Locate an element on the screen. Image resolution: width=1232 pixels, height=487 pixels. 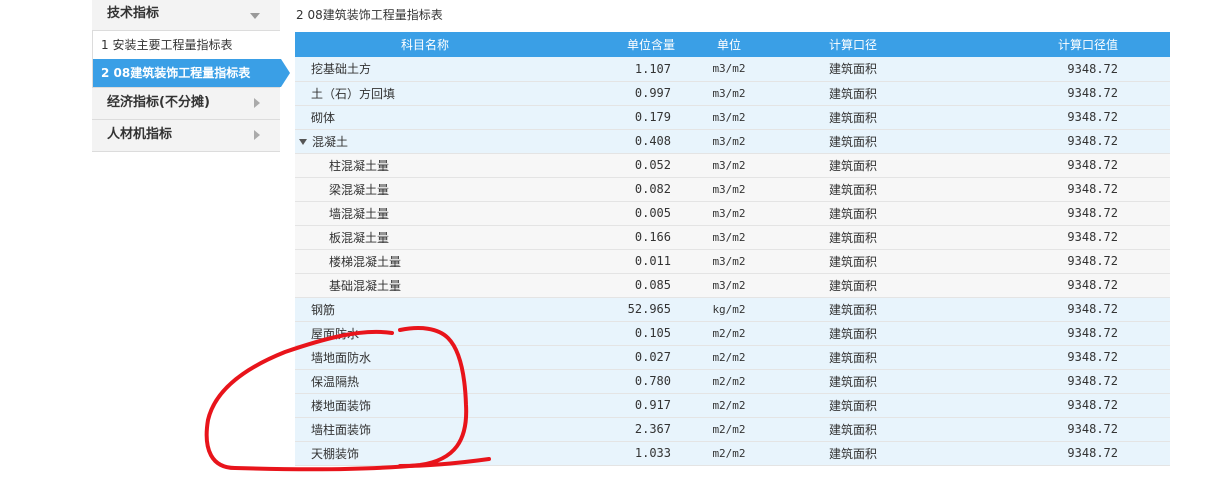
table-row: 墙地面防水 0.027 m2/m2 建筑面积 9348.72 is located at coordinates (732, 357).